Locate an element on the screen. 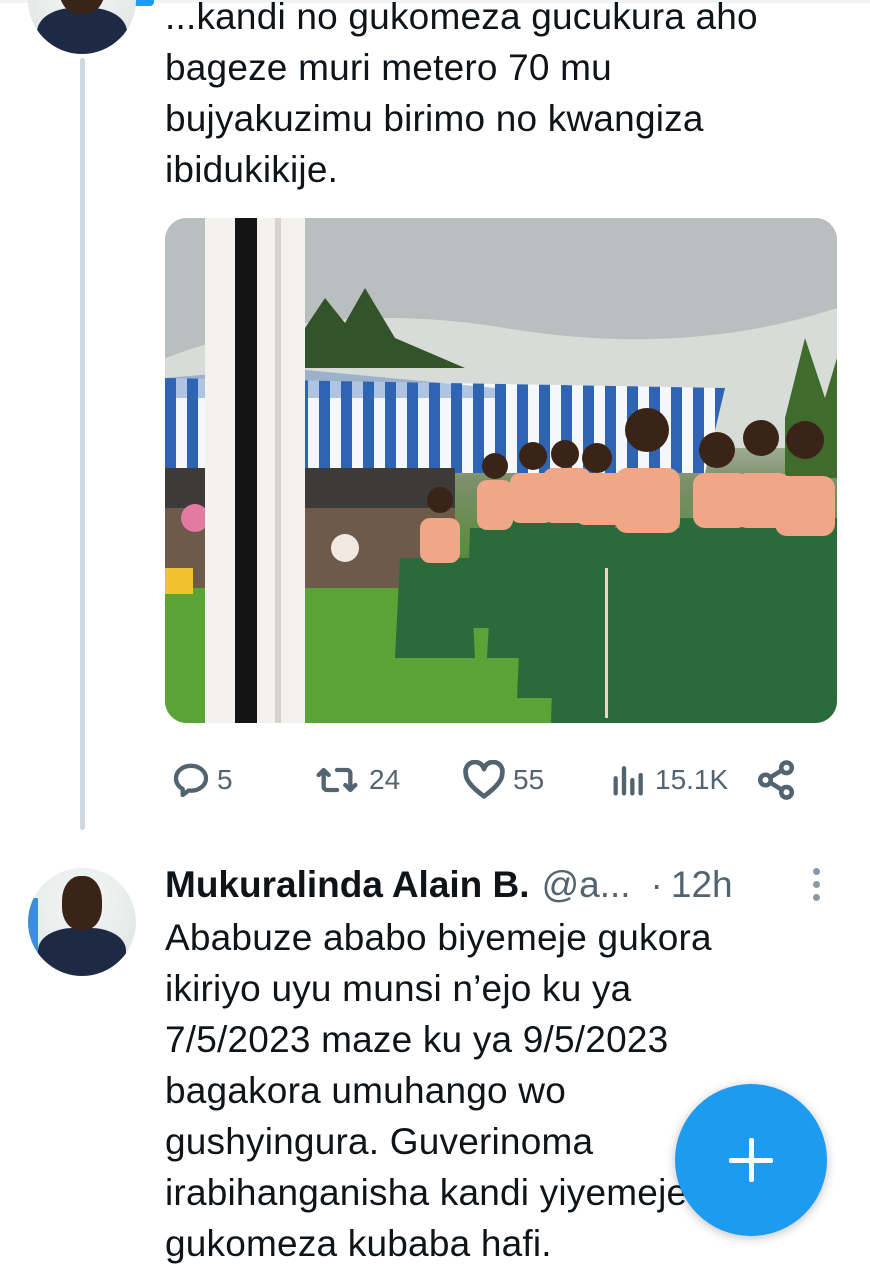 The image size is (870, 1287). views-count: 15.1K is located at coordinates (692, 779).